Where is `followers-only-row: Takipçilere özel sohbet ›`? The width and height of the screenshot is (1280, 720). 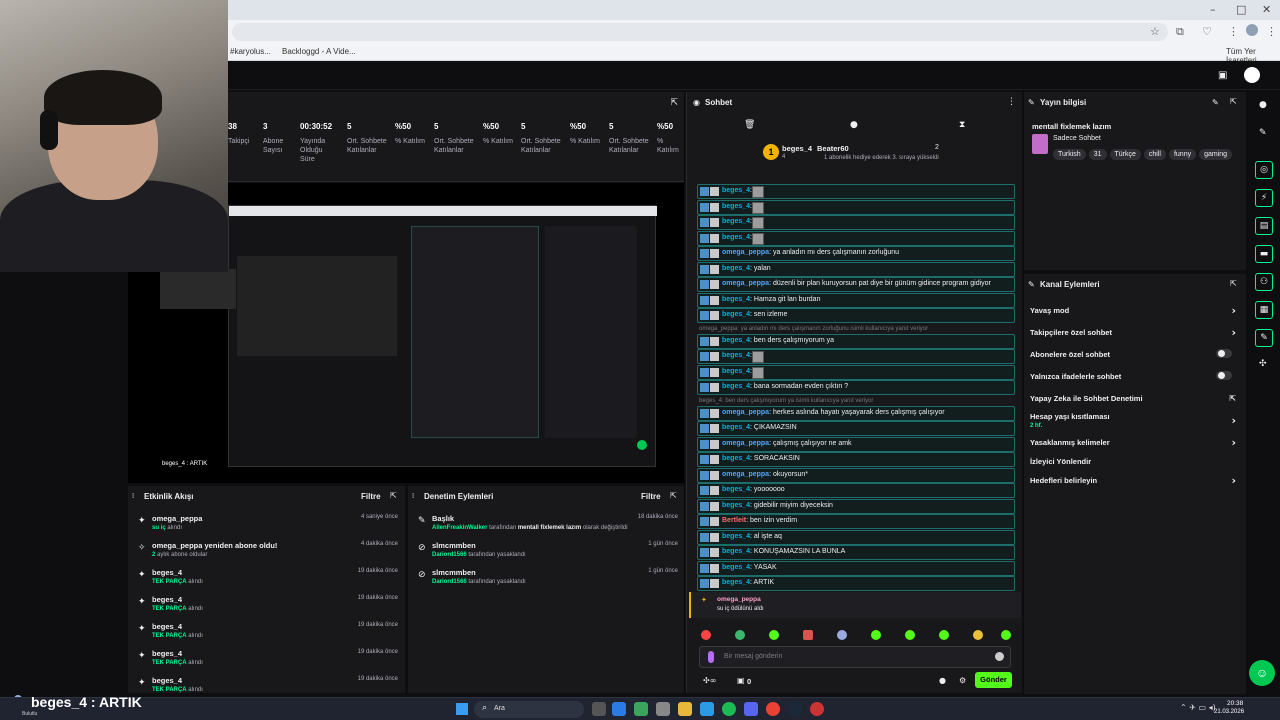
followers-only-row: Takipçilere özel sohbet › is located at coordinates (1135, 332).